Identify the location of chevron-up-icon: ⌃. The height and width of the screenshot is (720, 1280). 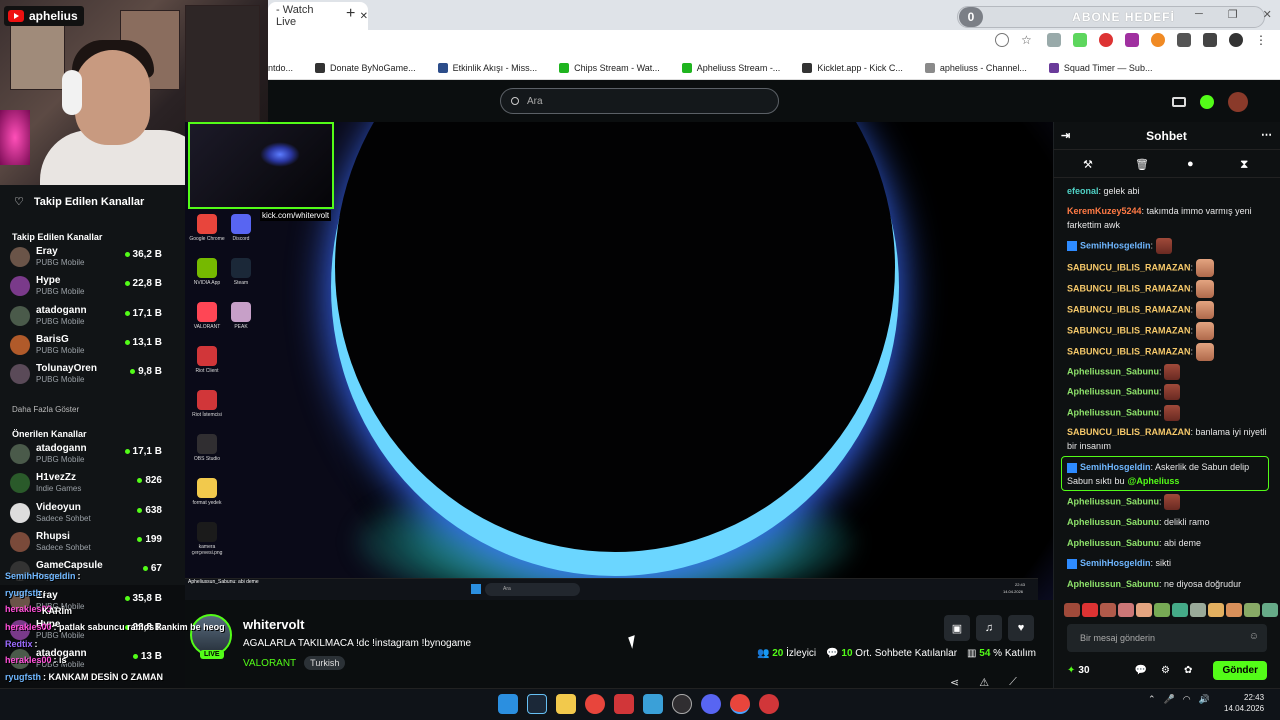
(1152, 699).